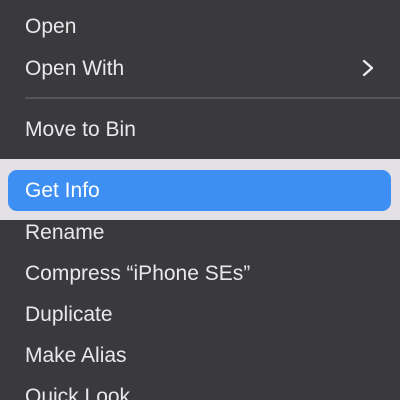 This screenshot has height=400, width=400. What do you see at coordinates (212, 98) in the screenshot?
I see `menu-separator` at bounding box center [212, 98].